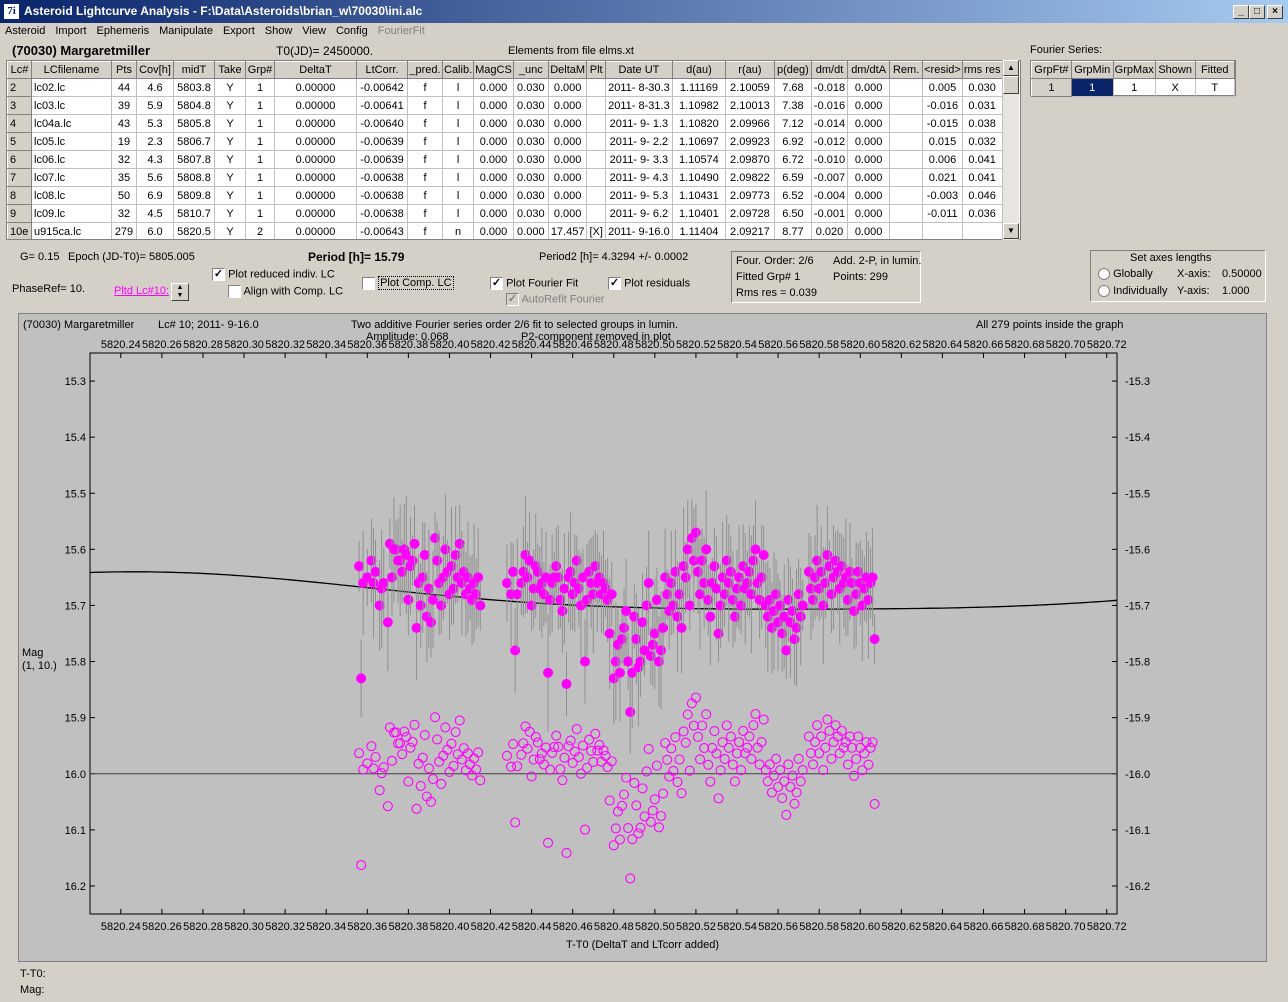 Image resolution: width=1288 pixels, height=1002 pixels. I want to click on table-cell: 0.021, so click(942, 177).